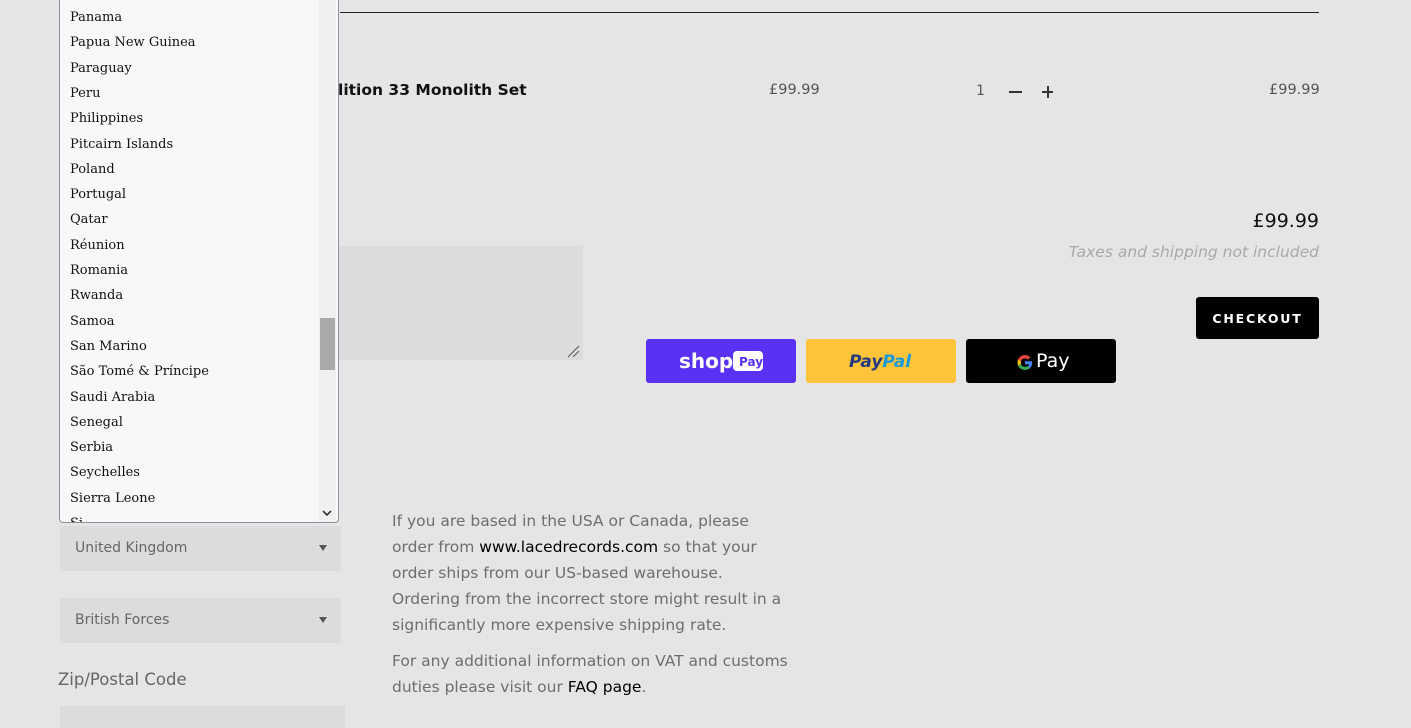 This screenshot has height=728, width=1411. What do you see at coordinates (131, 548) in the screenshot?
I see `country-selected-value: United Kingdom` at bounding box center [131, 548].